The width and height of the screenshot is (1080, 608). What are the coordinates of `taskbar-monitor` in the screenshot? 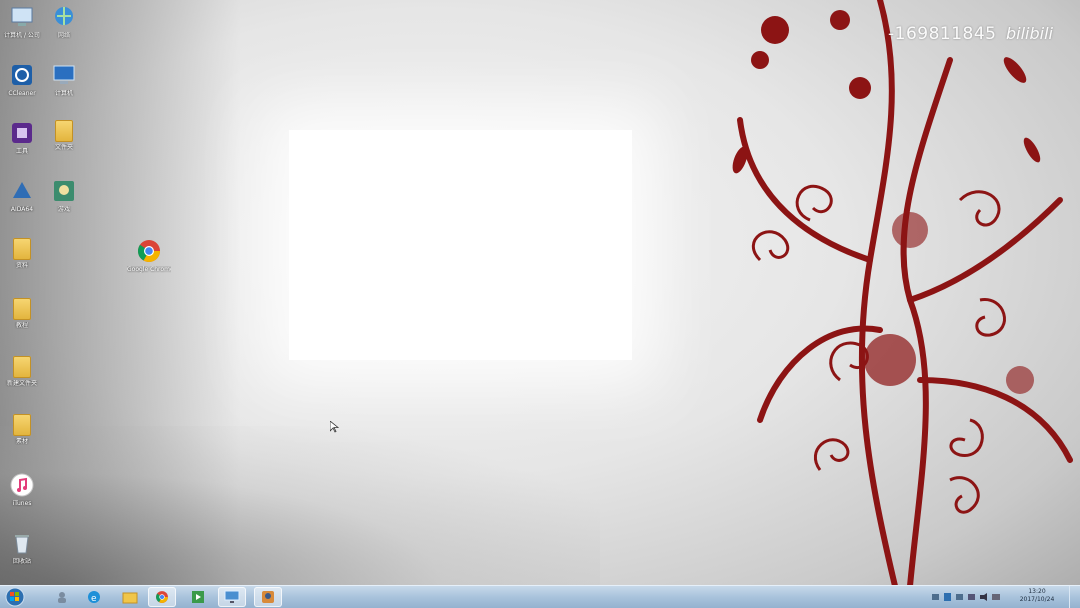 It's located at (232, 597).